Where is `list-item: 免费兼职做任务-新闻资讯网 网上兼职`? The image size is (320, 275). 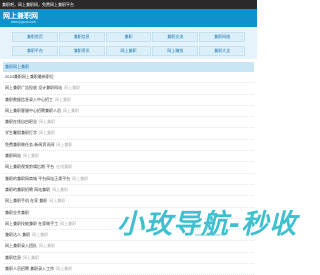 list-item: 免费兼职做任务-新闻资讯网 网上兼职 is located at coordinates (128, 146).